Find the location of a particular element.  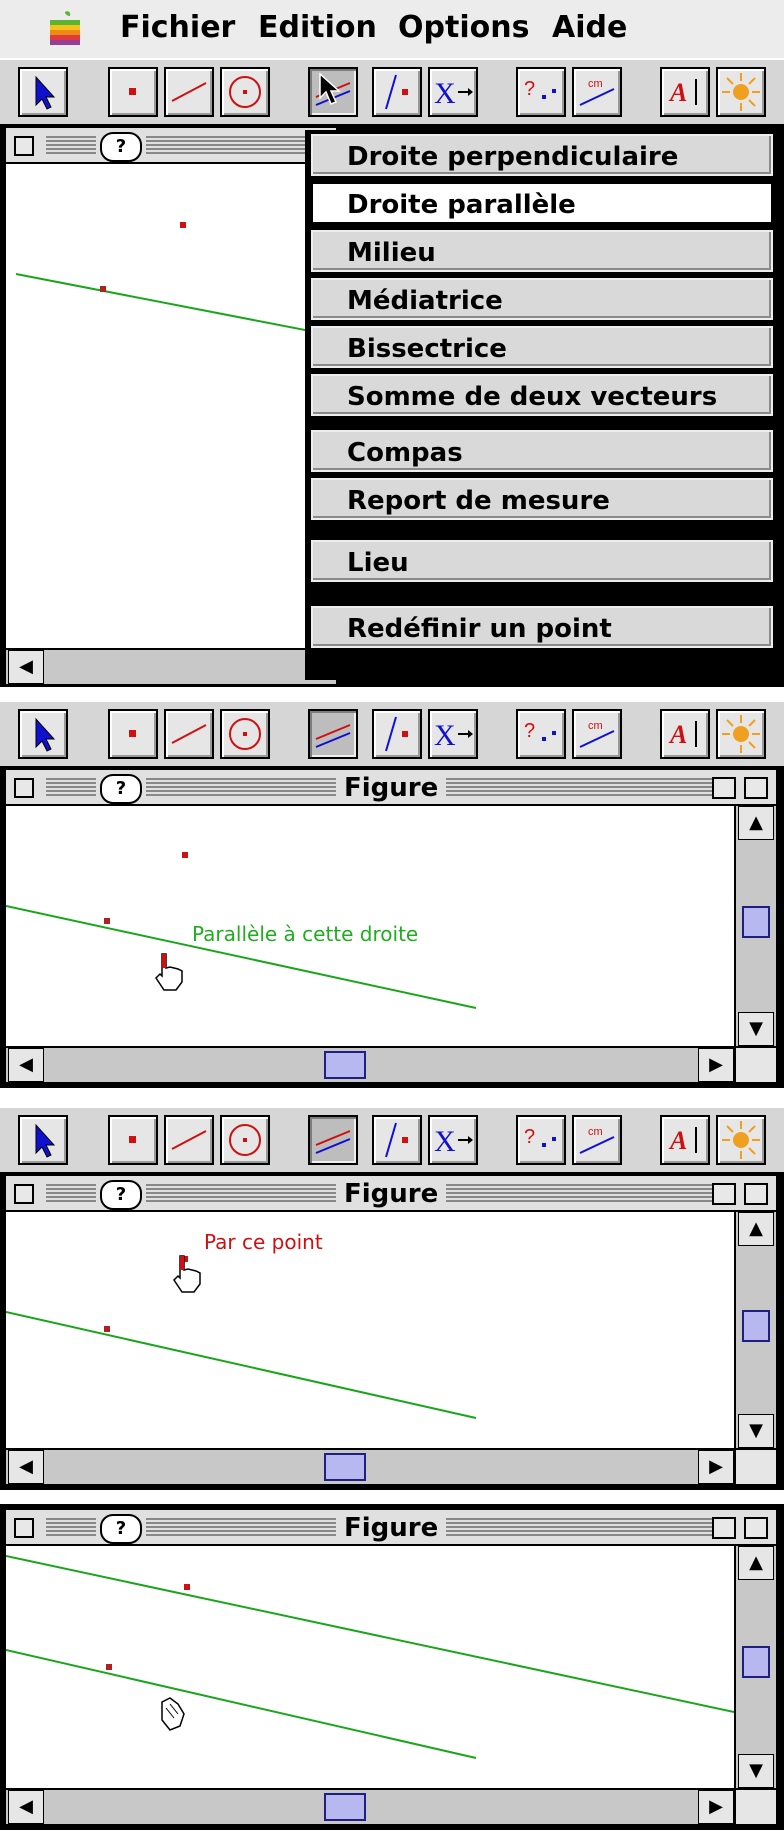

menu-item-redefinir-point: Redéfinir un point is located at coordinates (542, 627).